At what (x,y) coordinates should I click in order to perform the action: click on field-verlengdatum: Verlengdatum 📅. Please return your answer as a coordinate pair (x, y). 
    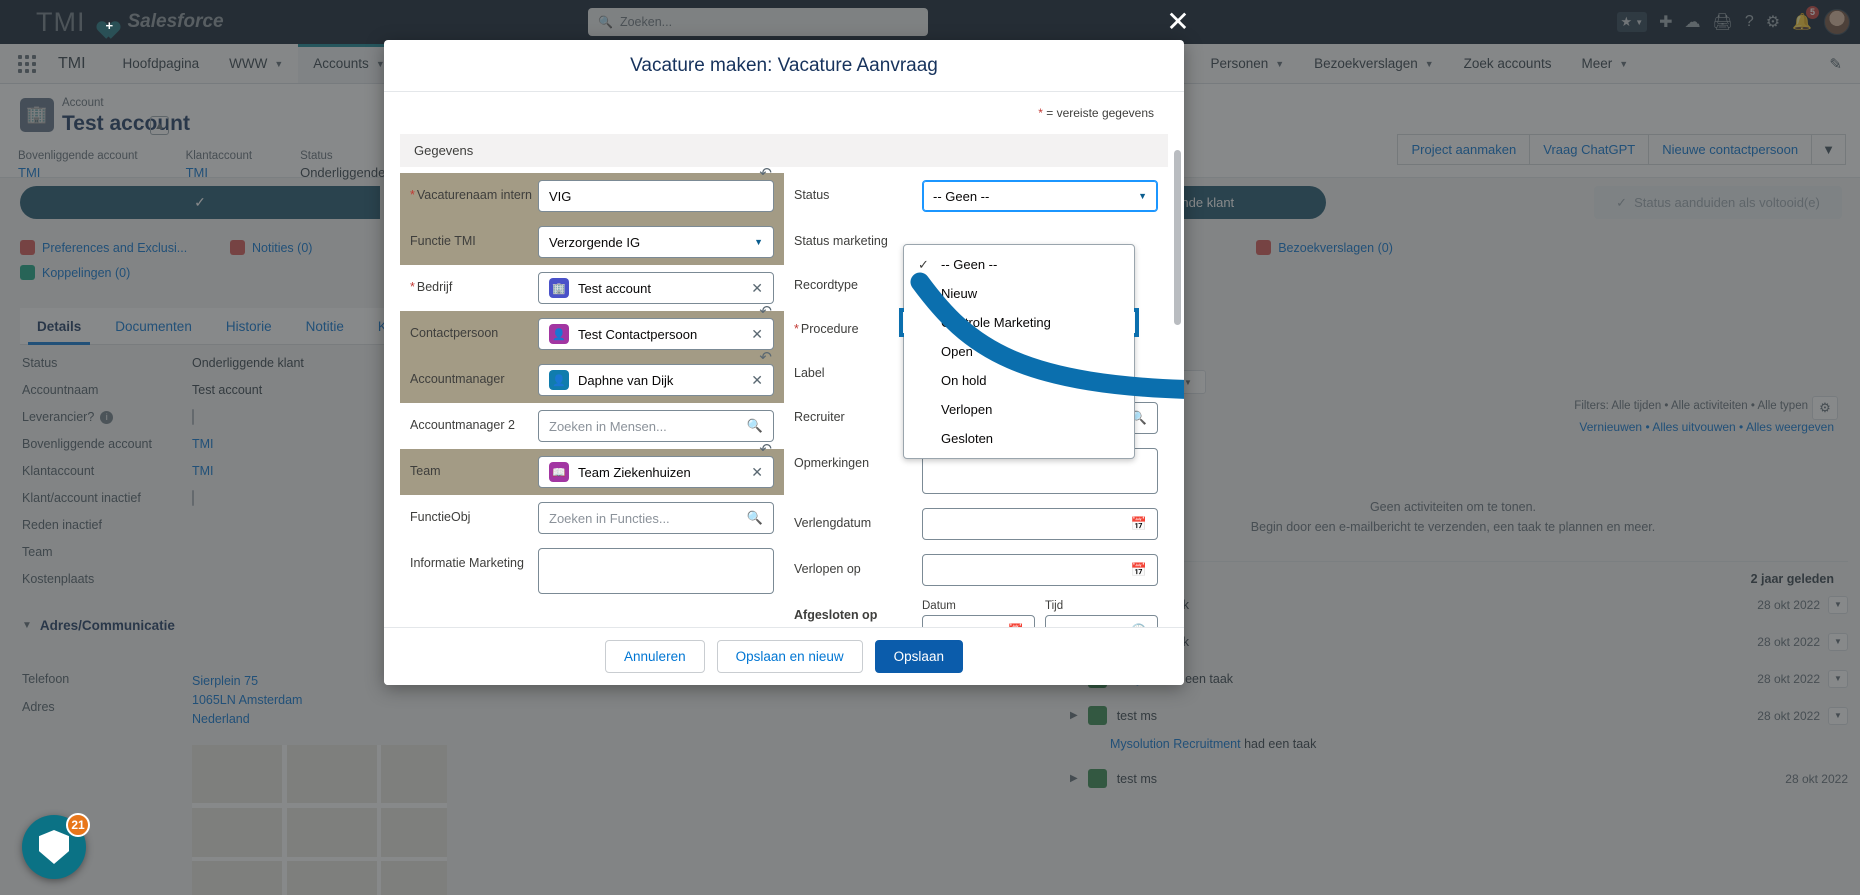
    Looking at the image, I should click on (976, 524).